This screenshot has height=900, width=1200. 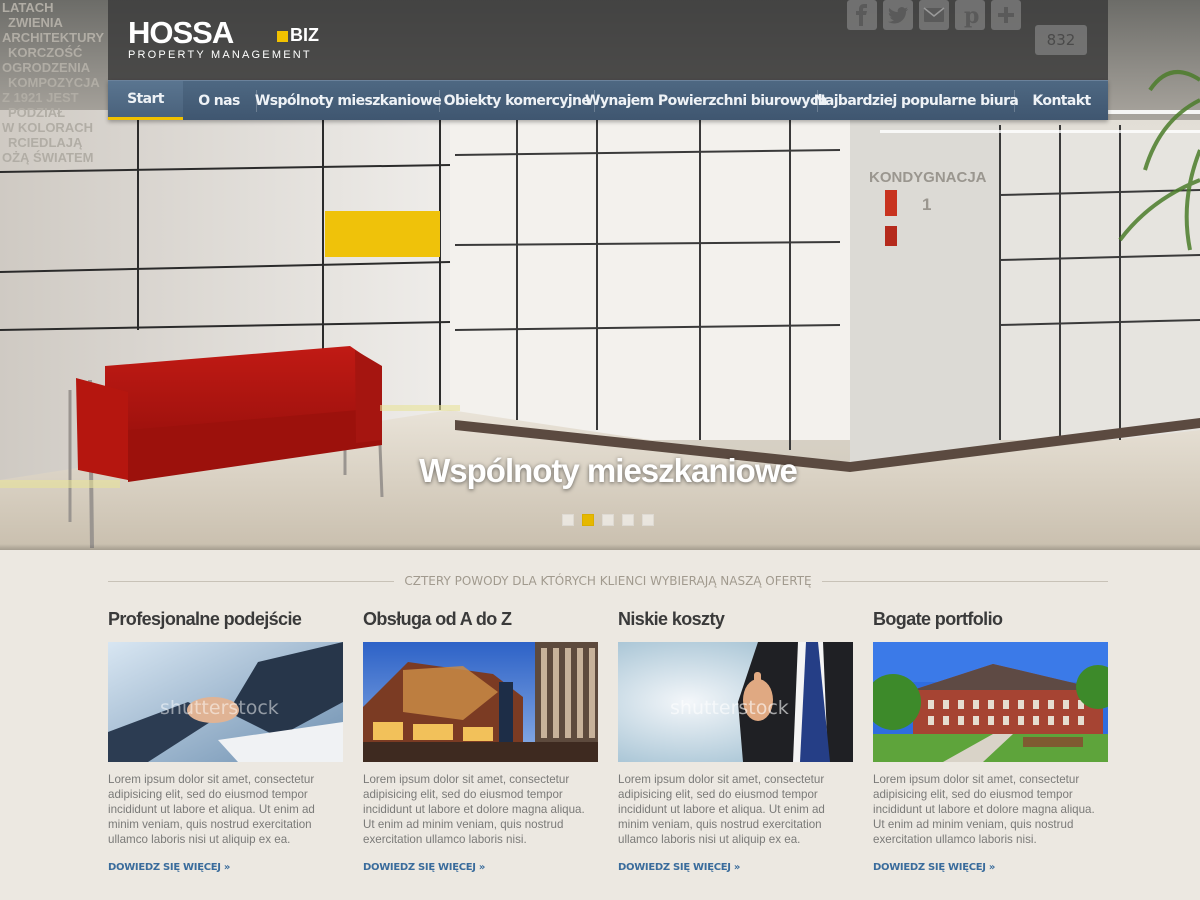 I want to click on reason-title: Niskie koszty, so click(x=671, y=619).